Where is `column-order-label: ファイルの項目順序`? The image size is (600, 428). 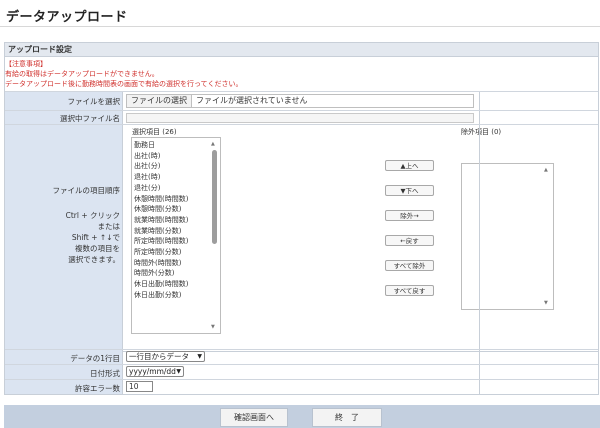 column-order-label: ファイルの項目順序 is located at coordinates (86, 190).